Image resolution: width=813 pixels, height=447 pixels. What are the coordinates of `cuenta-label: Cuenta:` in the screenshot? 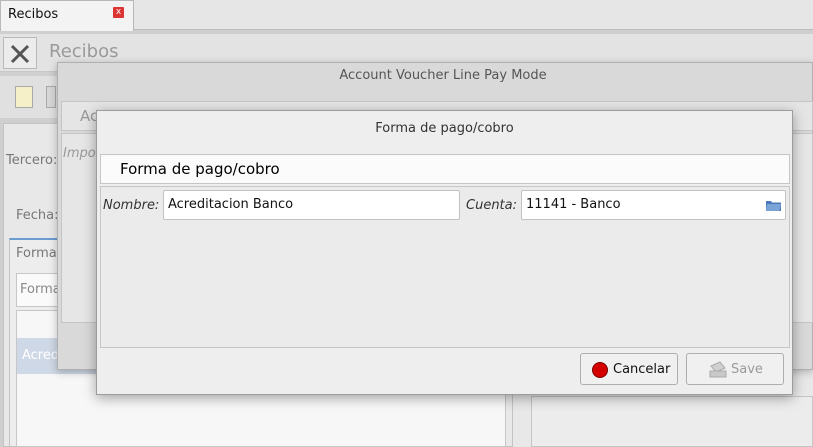 It's located at (491, 205).